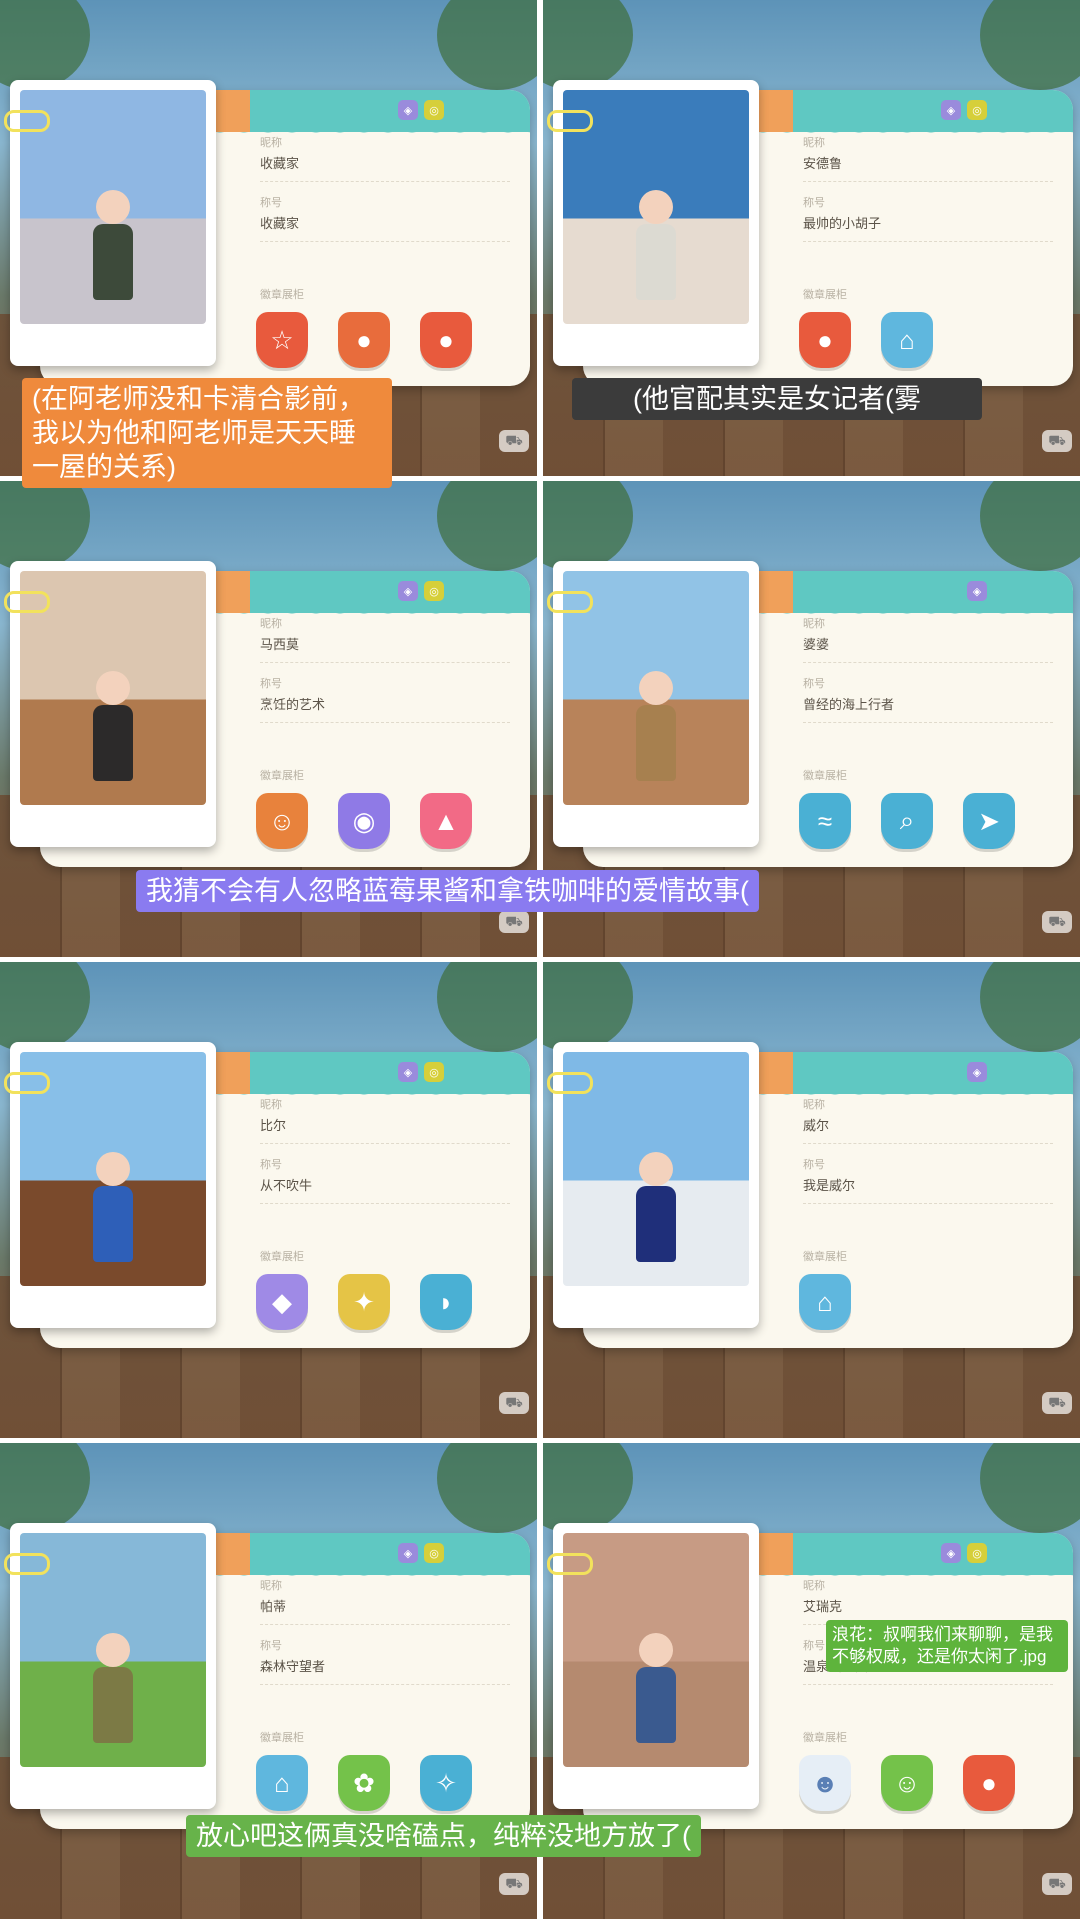  Describe the element at coordinates (907, 821) in the screenshot. I see `fish-search-badge-icon: ⌕` at that location.